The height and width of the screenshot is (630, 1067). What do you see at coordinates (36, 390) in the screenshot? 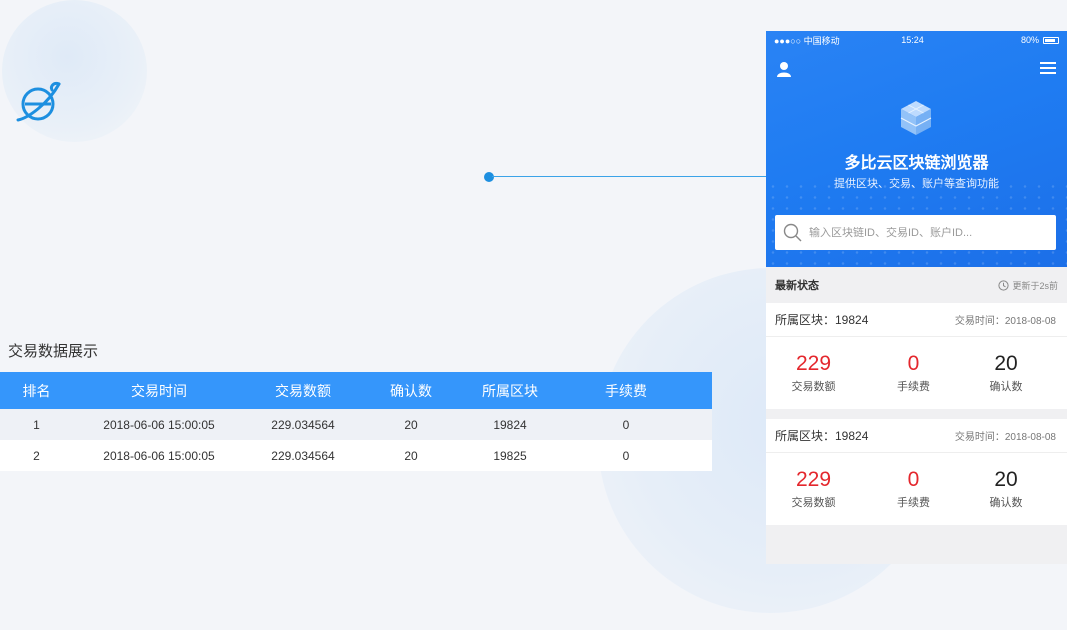
I see `col-header-rank: 排名` at bounding box center [36, 390].